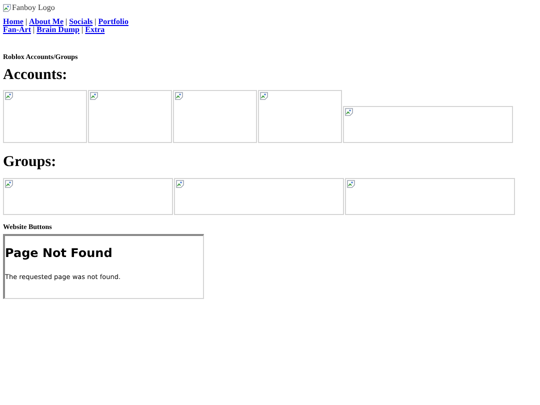  What do you see at coordinates (33, 7) in the screenshot?
I see `logo-alt-text: Fanboy Logo` at bounding box center [33, 7].